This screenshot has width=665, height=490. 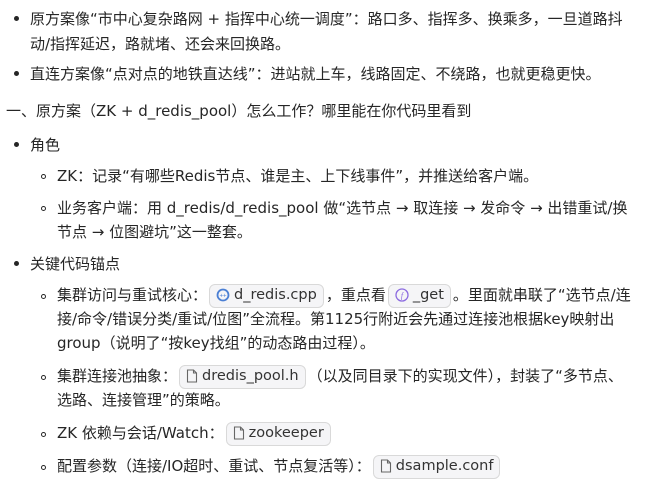 What do you see at coordinates (140, 433) in the screenshot?
I see `anchor-3-prefix: ZK 依赖与会话/Watch：` at bounding box center [140, 433].